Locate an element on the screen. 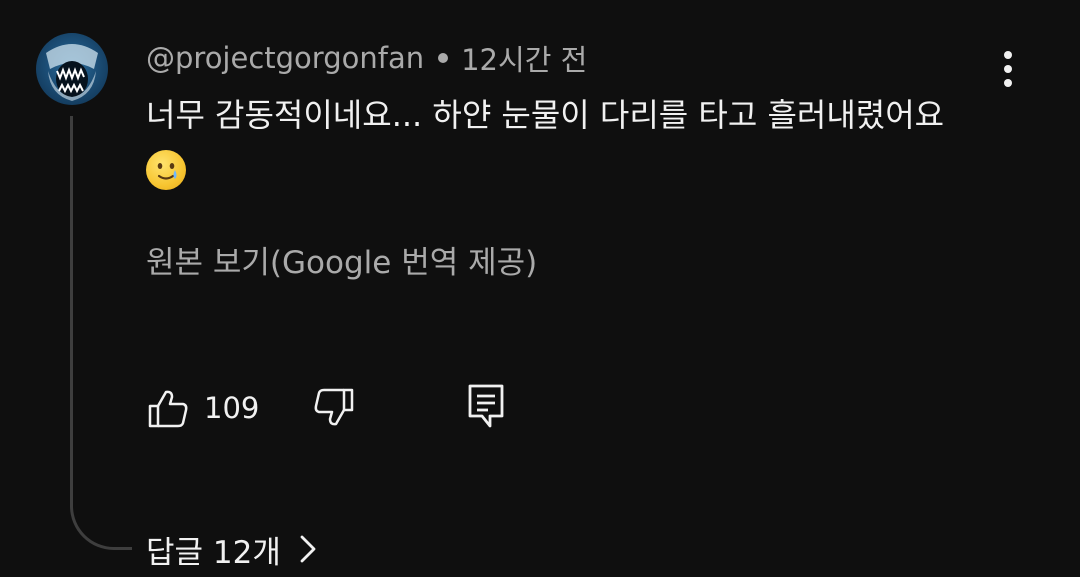 Image resolution: width=1080 pixels, height=577 pixels. comment-actions: 109 is located at coordinates (346, 407).